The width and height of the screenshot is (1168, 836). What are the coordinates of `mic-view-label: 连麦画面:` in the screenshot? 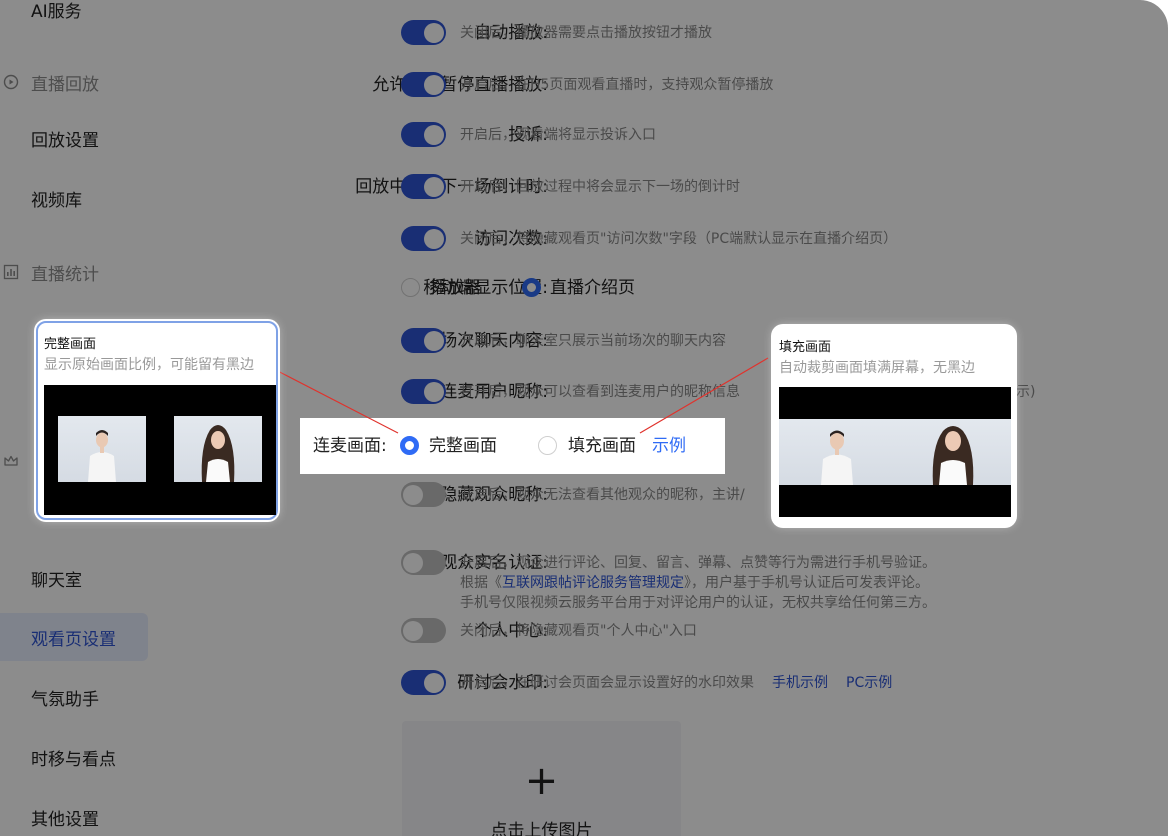 It's located at (350, 446).